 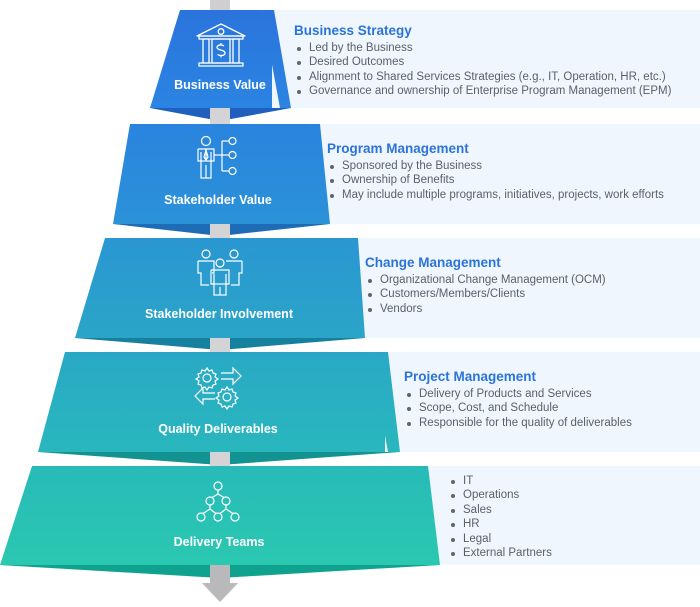 What do you see at coordinates (574, 481) in the screenshot?
I see `list-item: IT` at bounding box center [574, 481].